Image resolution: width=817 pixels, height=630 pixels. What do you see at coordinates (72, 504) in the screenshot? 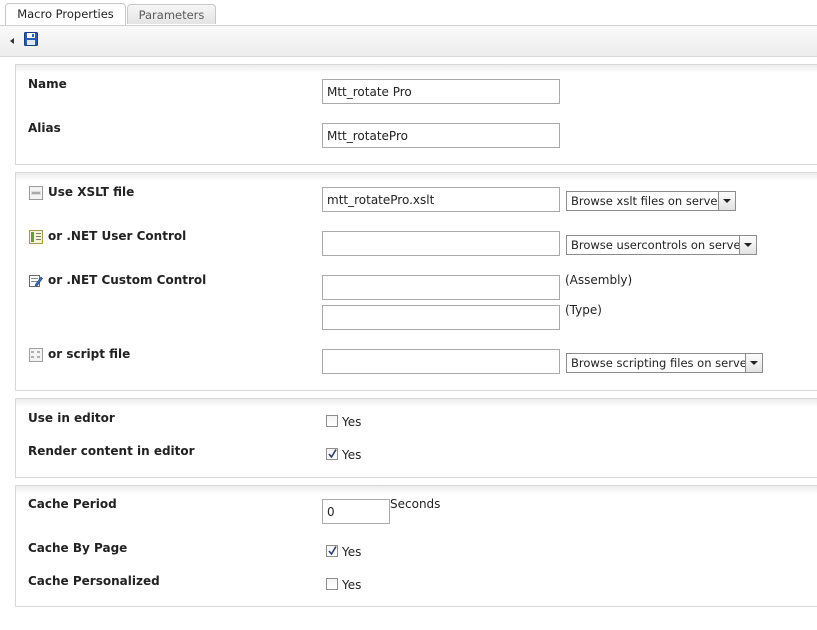
I see `cache-period-label: Cache Period` at bounding box center [72, 504].